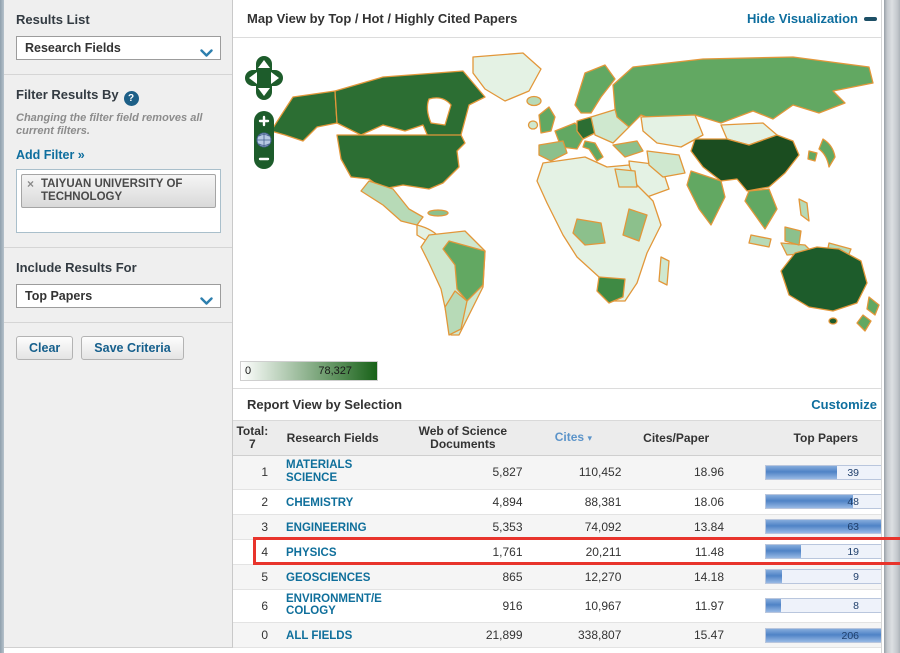 The image size is (900, 653). What do you see at coordinates (833, 321) in the screenshot?
I see `country-tasmania` at bounding box center [833, 321].